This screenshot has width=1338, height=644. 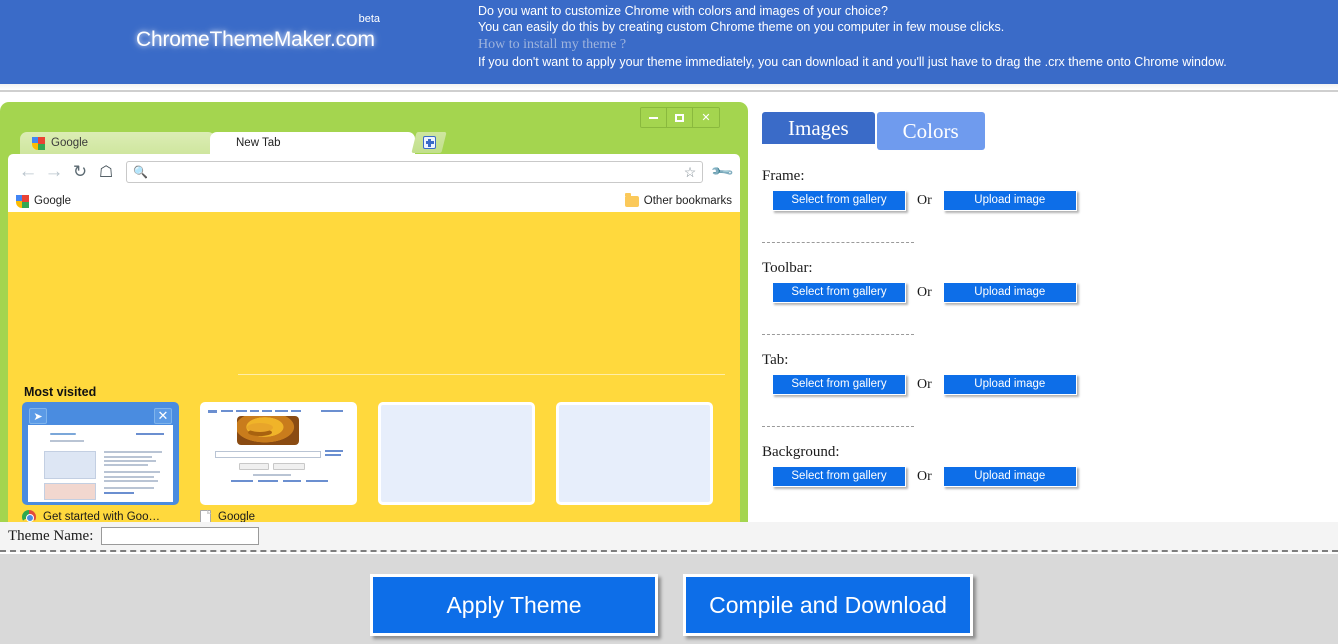 I want to click on section-label: Frame:, so click(x=783, y=176).